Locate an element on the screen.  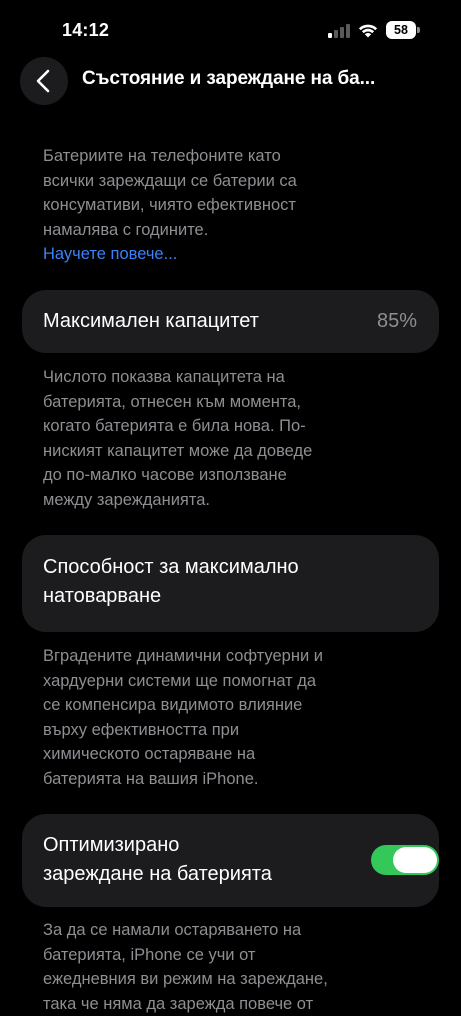
optimized-charging-toggle is located at coordinates (405, 860).